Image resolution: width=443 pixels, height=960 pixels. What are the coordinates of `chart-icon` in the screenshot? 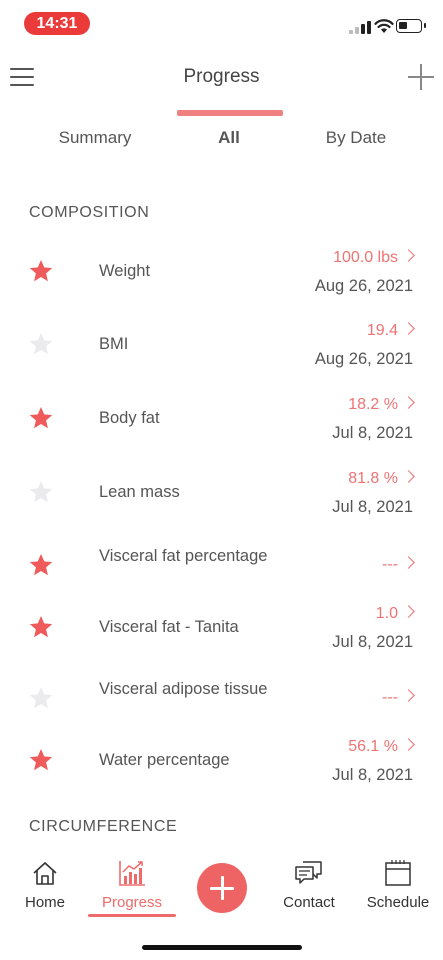 It's located at (132, 873).